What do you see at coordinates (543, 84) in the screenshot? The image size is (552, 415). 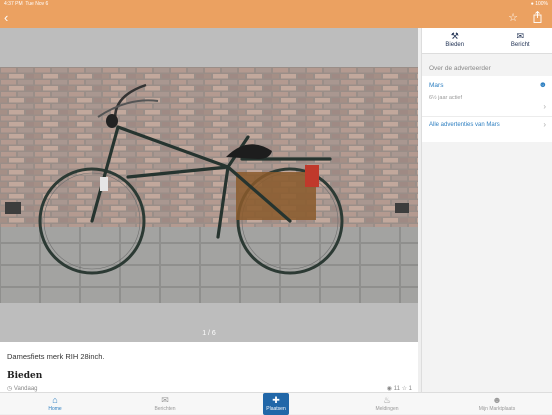 I see `add-contact-icon: ☻` at bounding box center [543, 84].